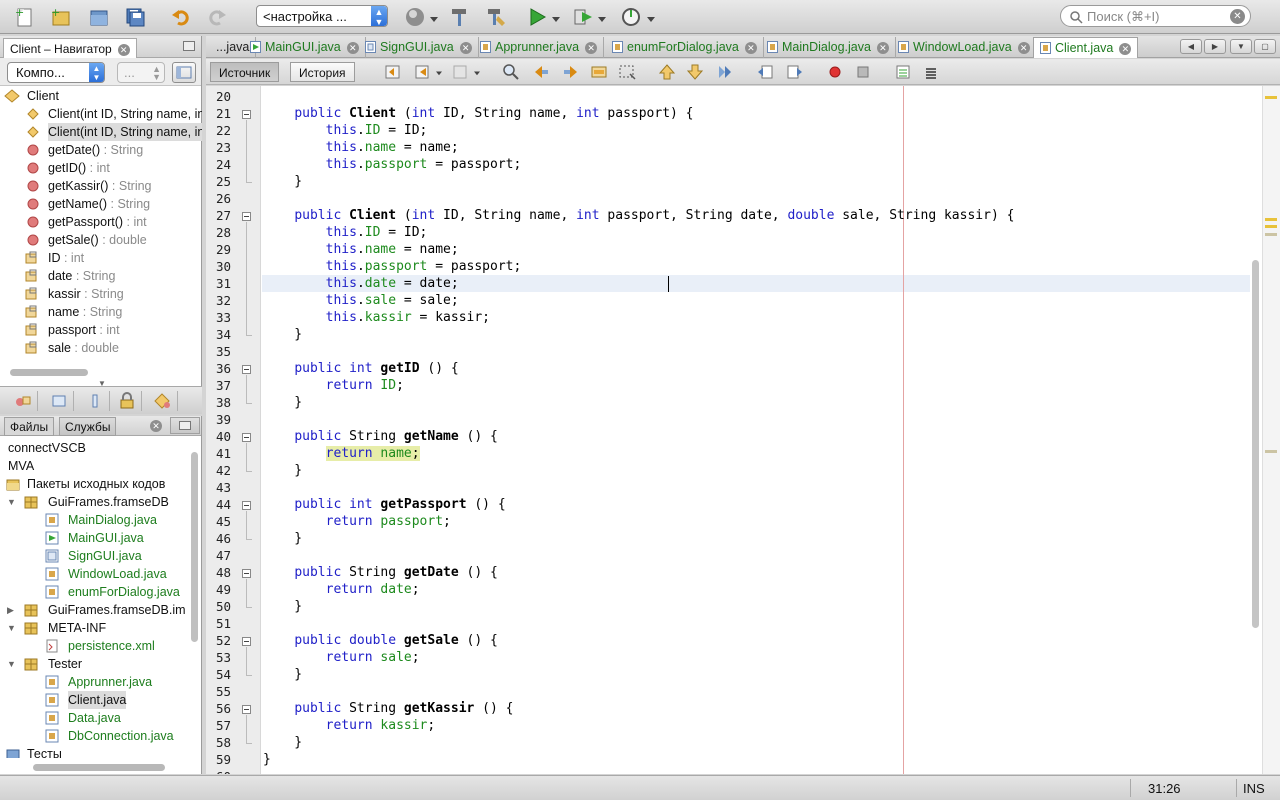  What do you see at coordinates (141, 72) in the screenshot?
I see `navigator-filter-select: ... ▲ ▼` at bounding box center [141, 72].